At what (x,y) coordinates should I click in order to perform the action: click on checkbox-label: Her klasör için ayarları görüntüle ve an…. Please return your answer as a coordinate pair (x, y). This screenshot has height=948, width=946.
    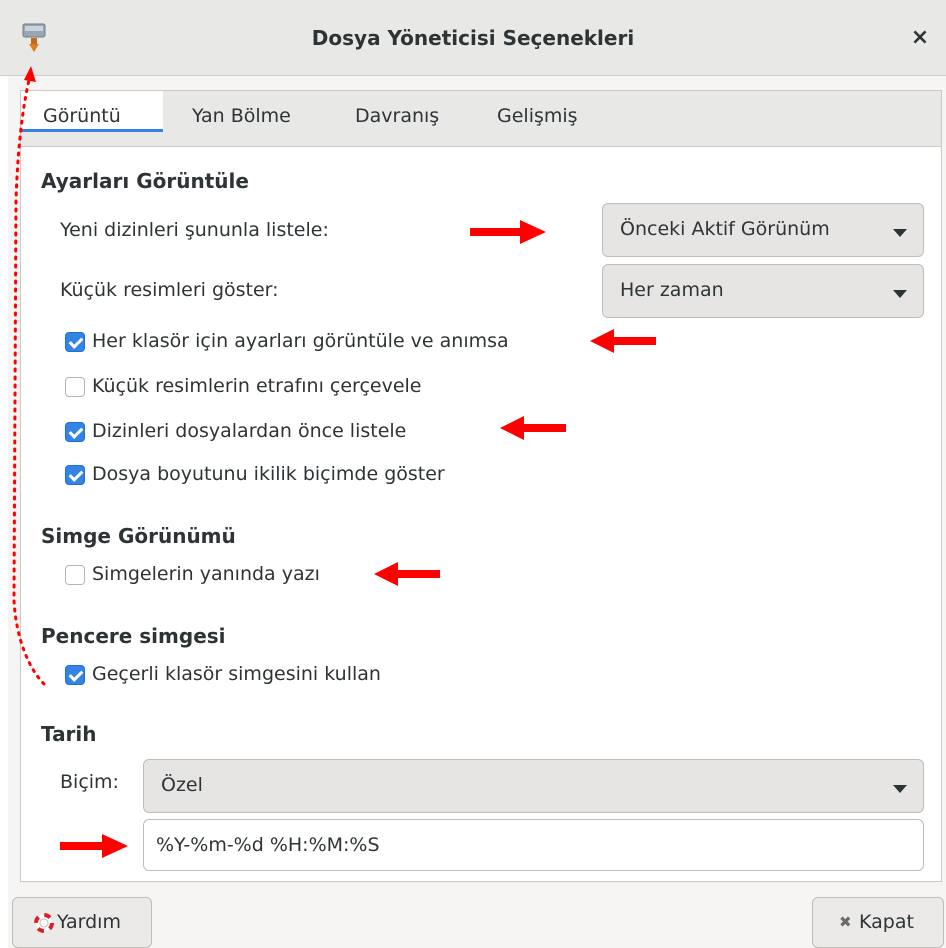
    Looking at the image, I should click on (300, 341).